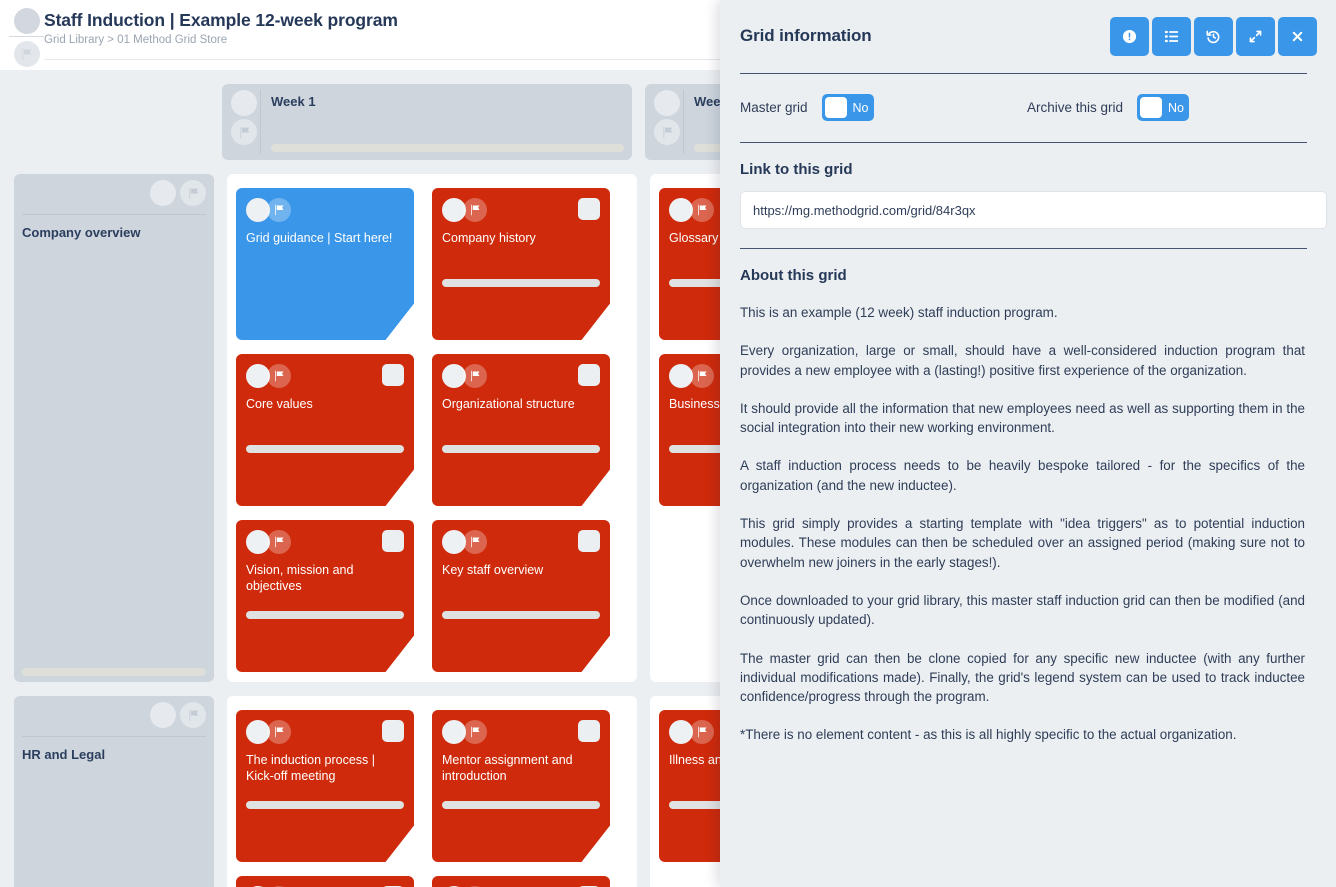 Image resolution: width=1336 pixels, height=887 pixels. Describe the element at coordinates (300, 578) in the screenshot. I see `card-title: Vision, mission and objectives` at that location.